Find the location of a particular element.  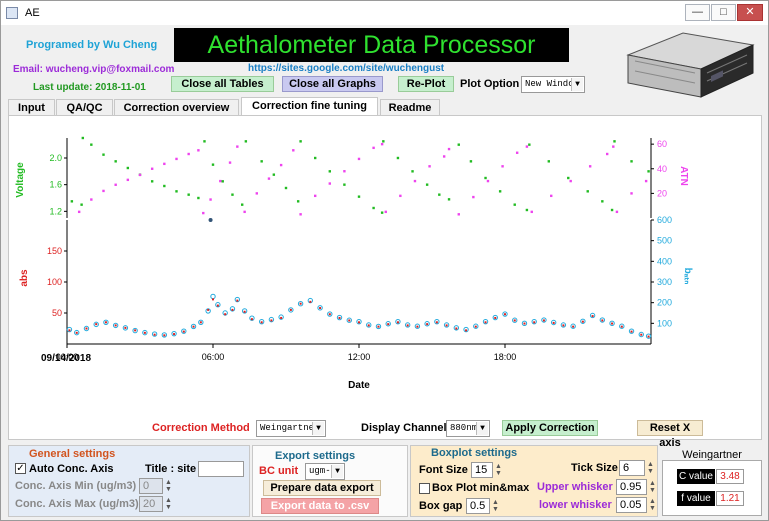

display-channel-dropdown: 880nm ▼ is located at coordinates (468, 428).